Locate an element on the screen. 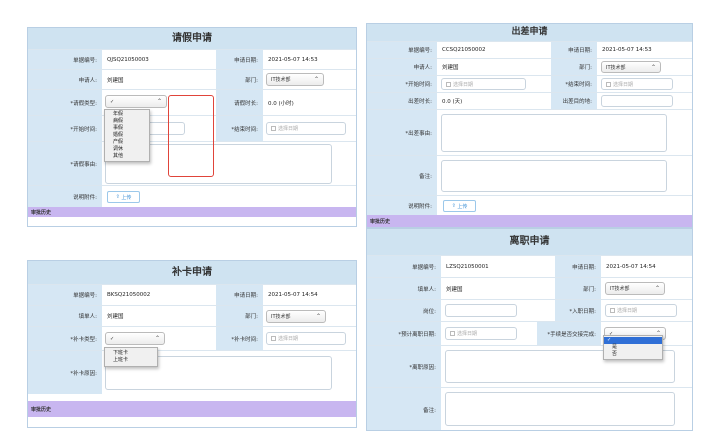  leave-date-label: *预计离职日期: is located at coordinates (404, 333).